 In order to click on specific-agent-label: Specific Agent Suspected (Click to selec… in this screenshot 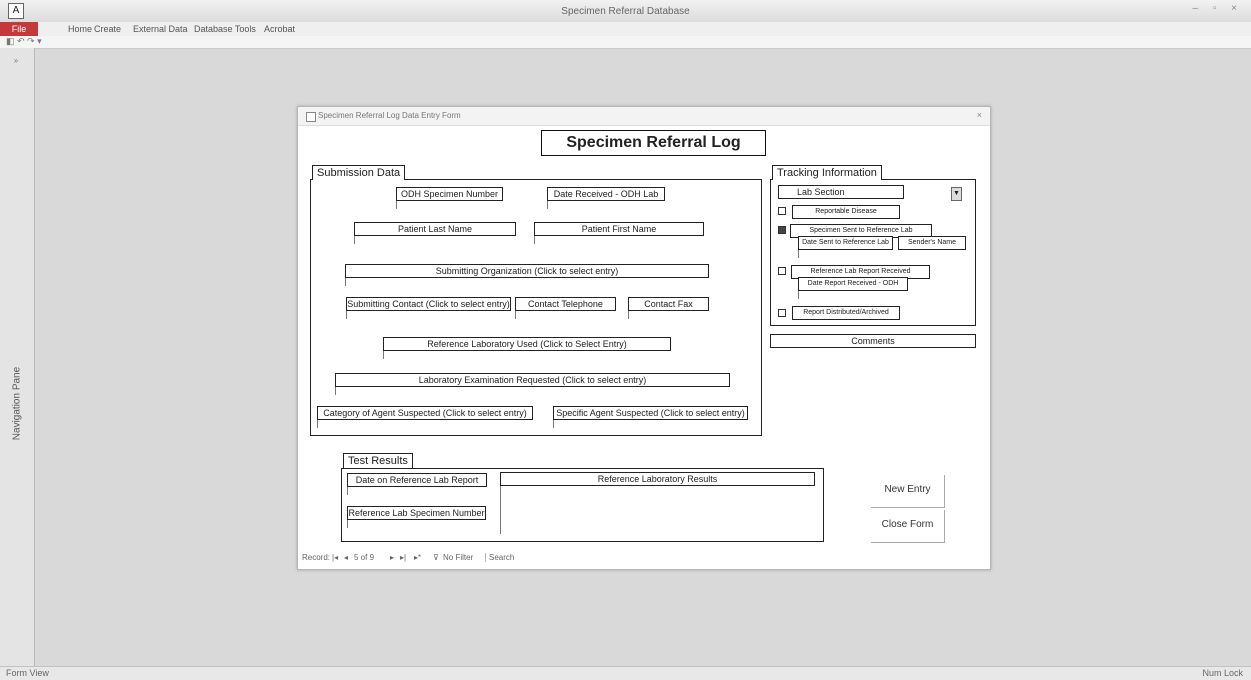, I will do `click(650, 413)`.